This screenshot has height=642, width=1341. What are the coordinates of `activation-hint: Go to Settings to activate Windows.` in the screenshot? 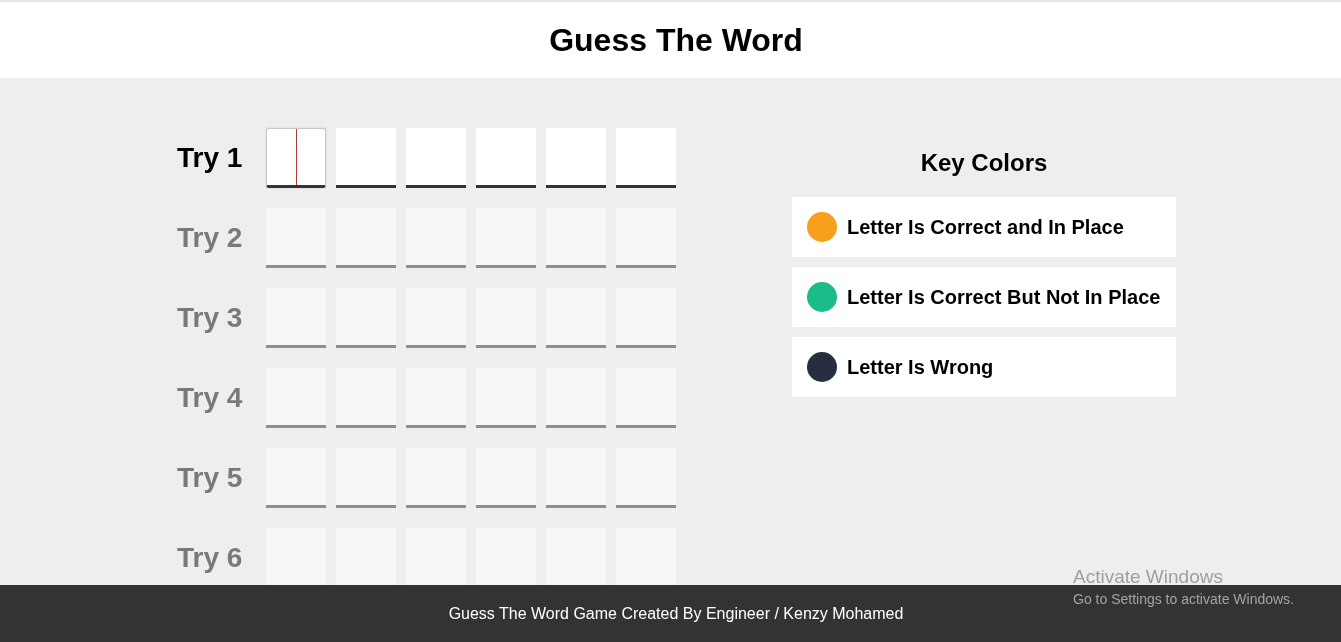 It's located at (1183, 599).